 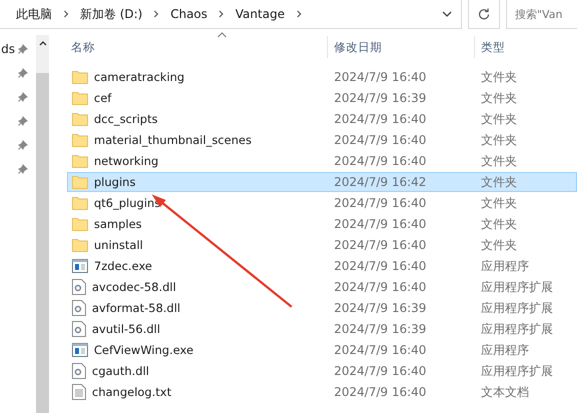 What do you see at coordinates (260, 14) in the screenshot?
I see `breadcrumb-item: Vantage` at bounding box center [260, 14].